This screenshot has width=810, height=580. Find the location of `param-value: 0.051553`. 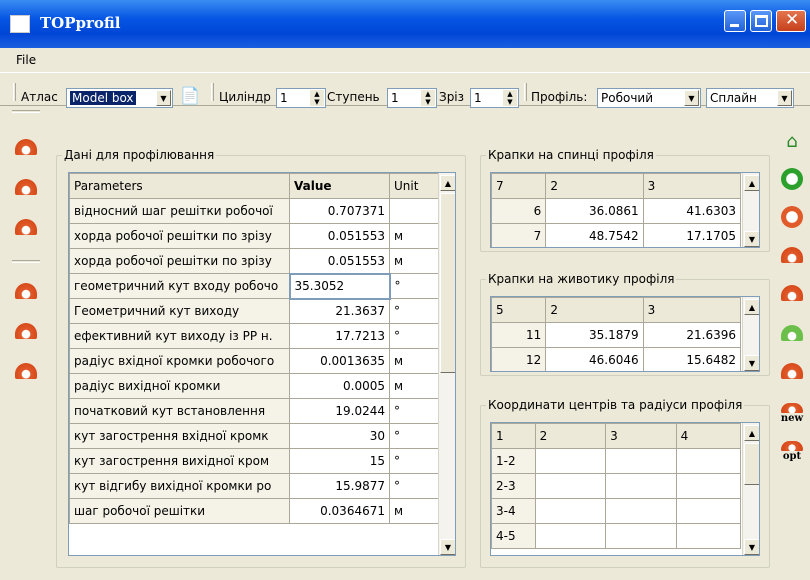

param-value: 0.051553 is located at coordinates (339, 236).